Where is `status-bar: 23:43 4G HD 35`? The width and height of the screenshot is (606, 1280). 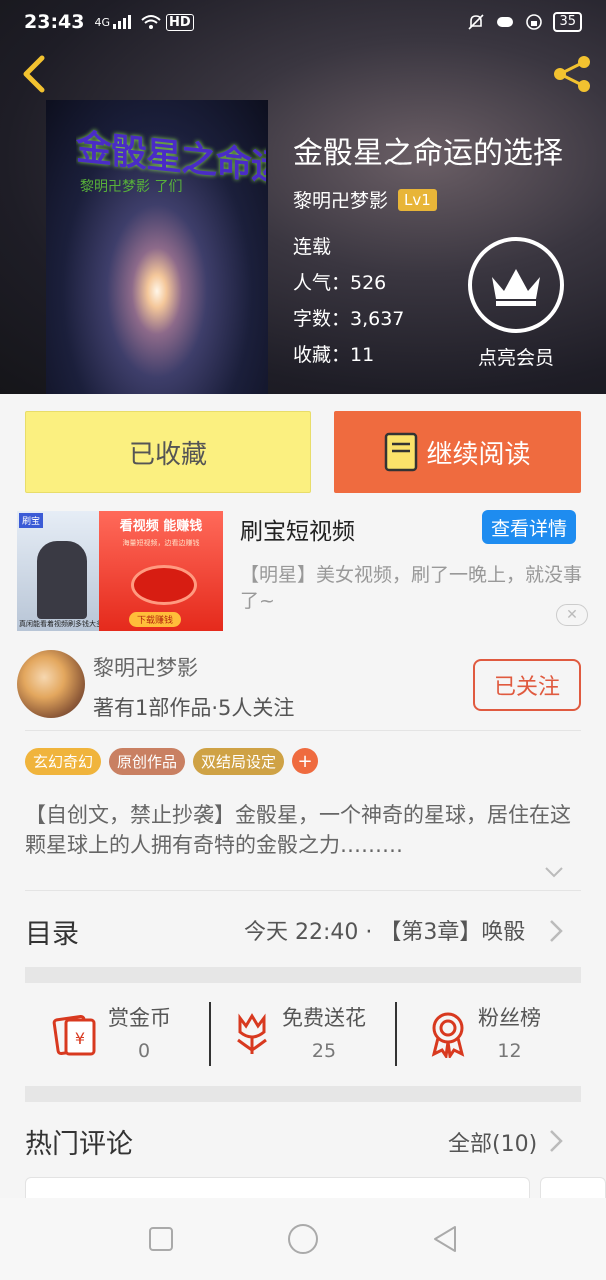
status-bar: 23:43 4G HD 35 is located at coordinates (303, 22).